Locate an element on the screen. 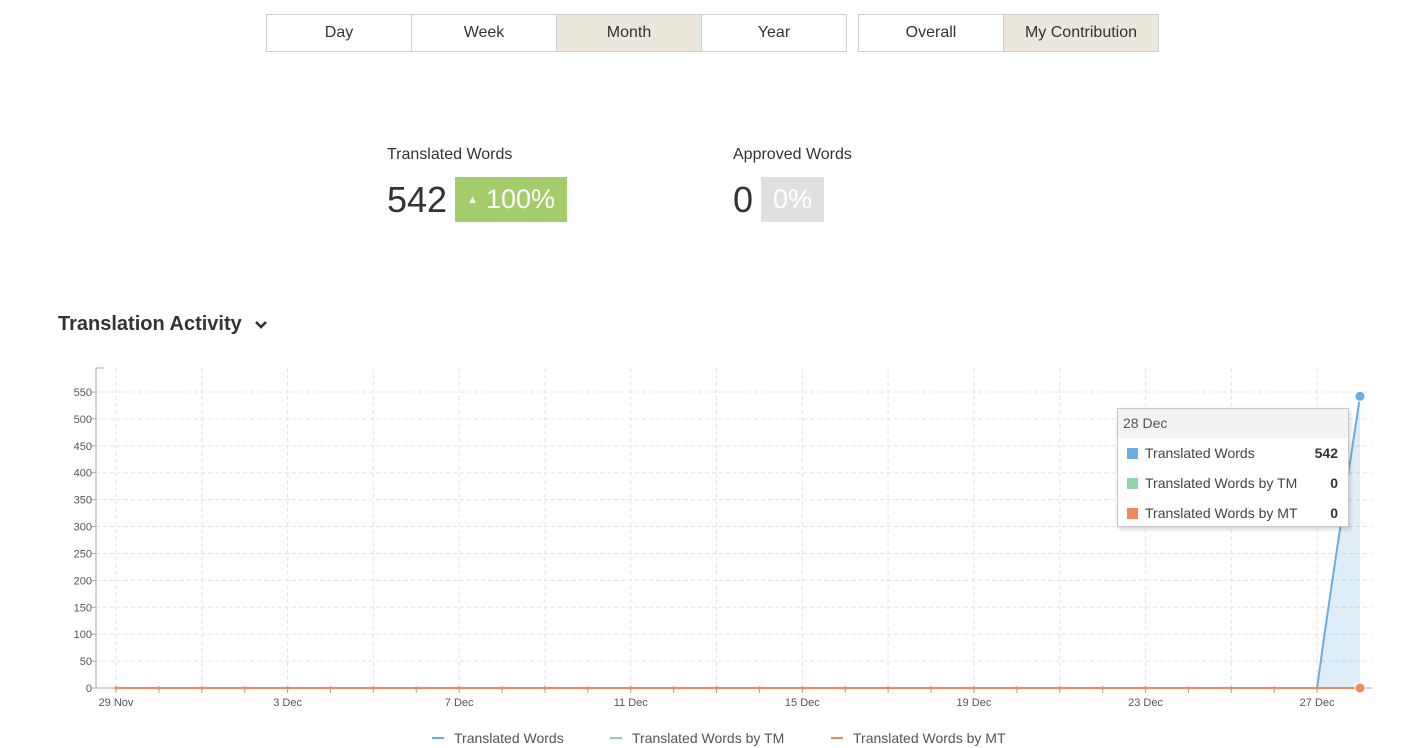 The width and height of the screenshot is (1408, 748). tooltip-date: 28 Dec is located at coordinates (1233, 423).